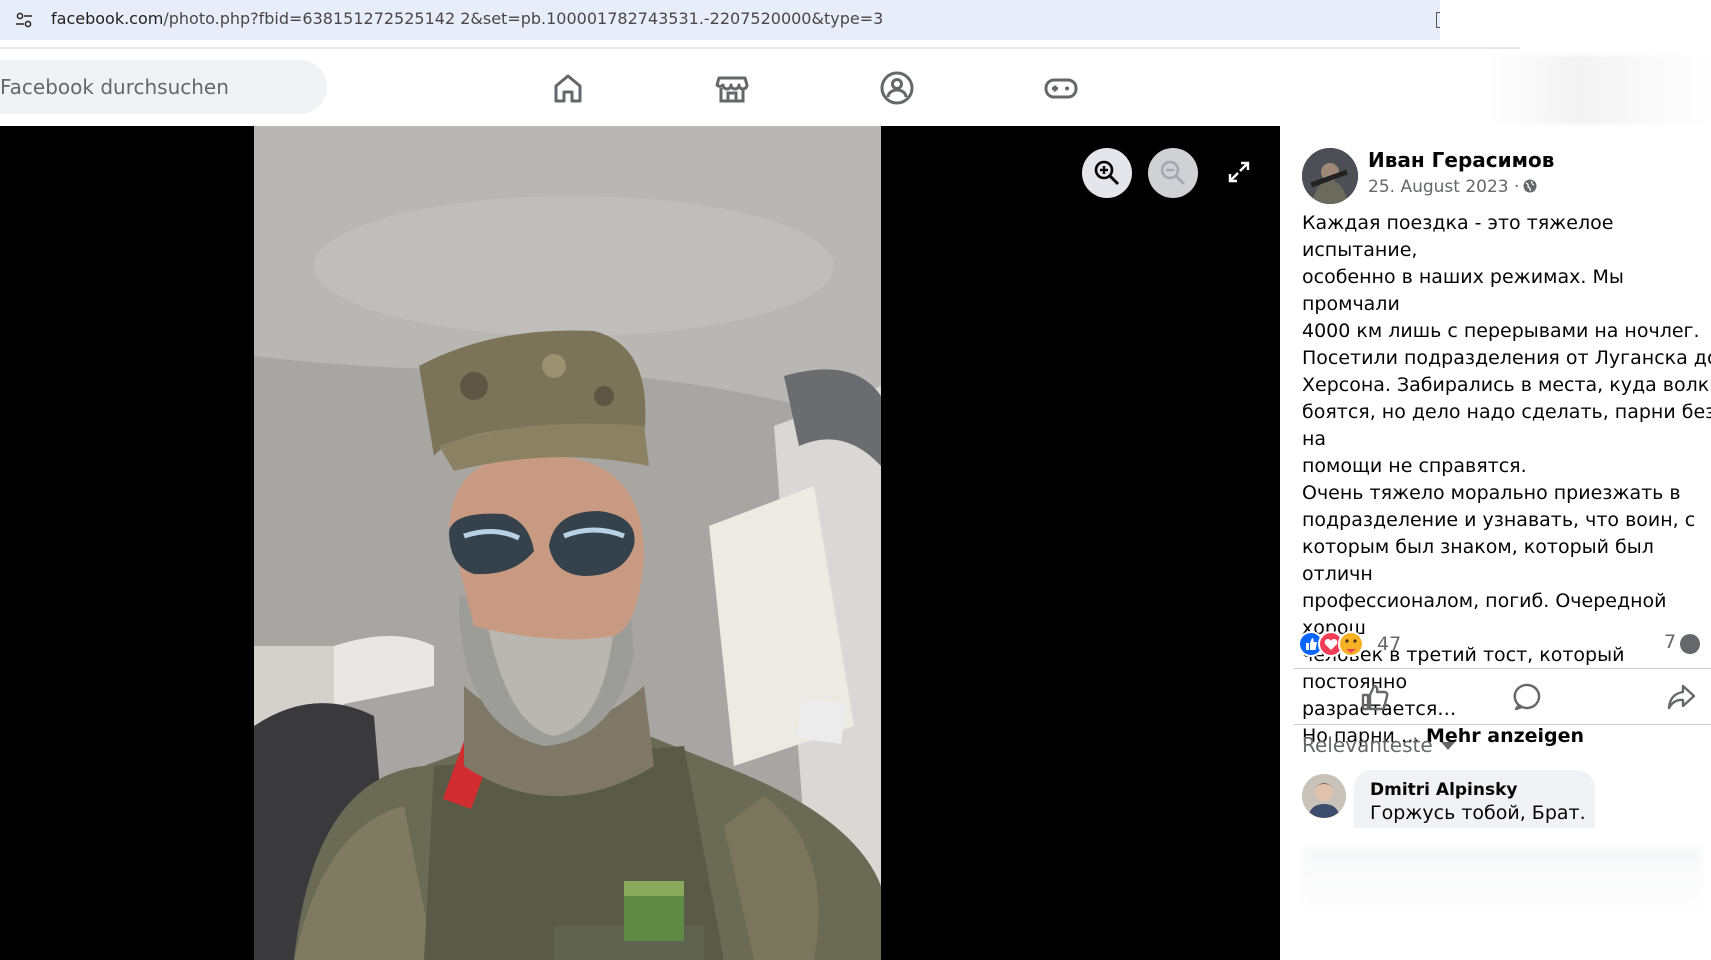 This screenshot has width=1711, height=960. I want to click on caret-down-icon, so click(1447, 746).